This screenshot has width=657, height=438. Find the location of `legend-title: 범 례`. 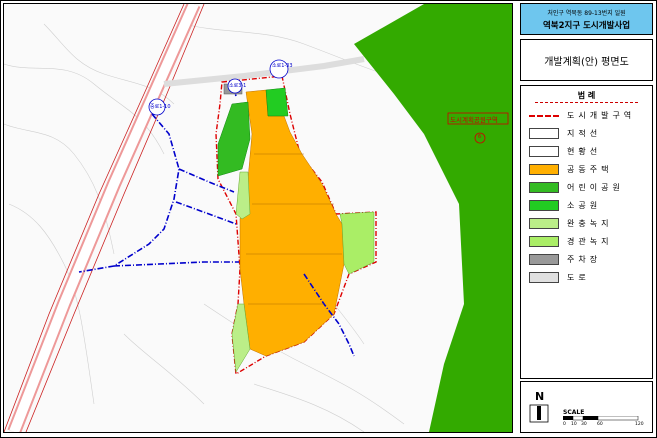

legend-title: 범 례 is located at coordinates (586, 95).